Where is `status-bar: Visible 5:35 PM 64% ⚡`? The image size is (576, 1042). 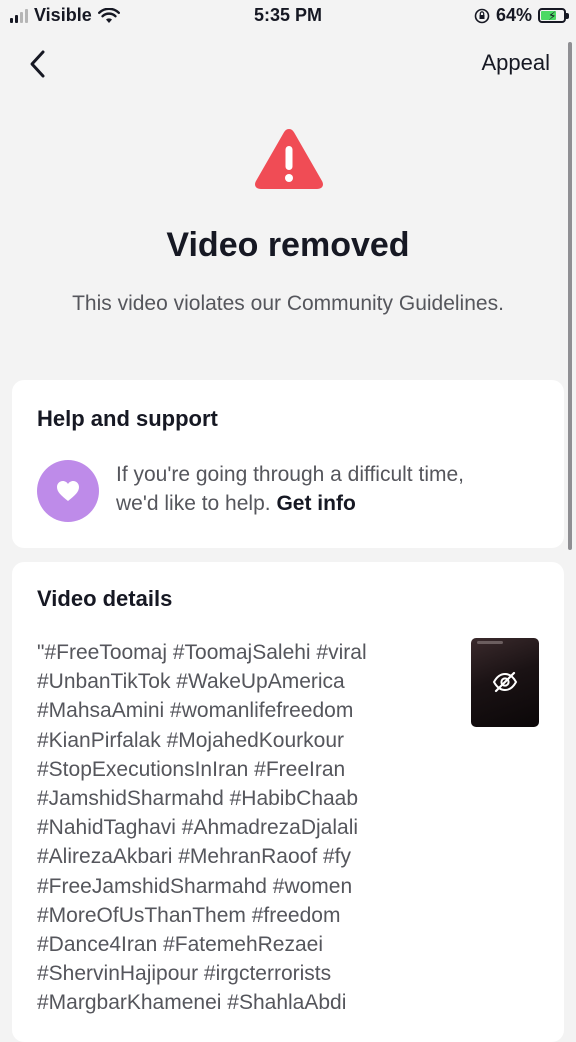 status-bar: Visible 5:35 PM 64% ⚡ is located at coordinates (288, 17).